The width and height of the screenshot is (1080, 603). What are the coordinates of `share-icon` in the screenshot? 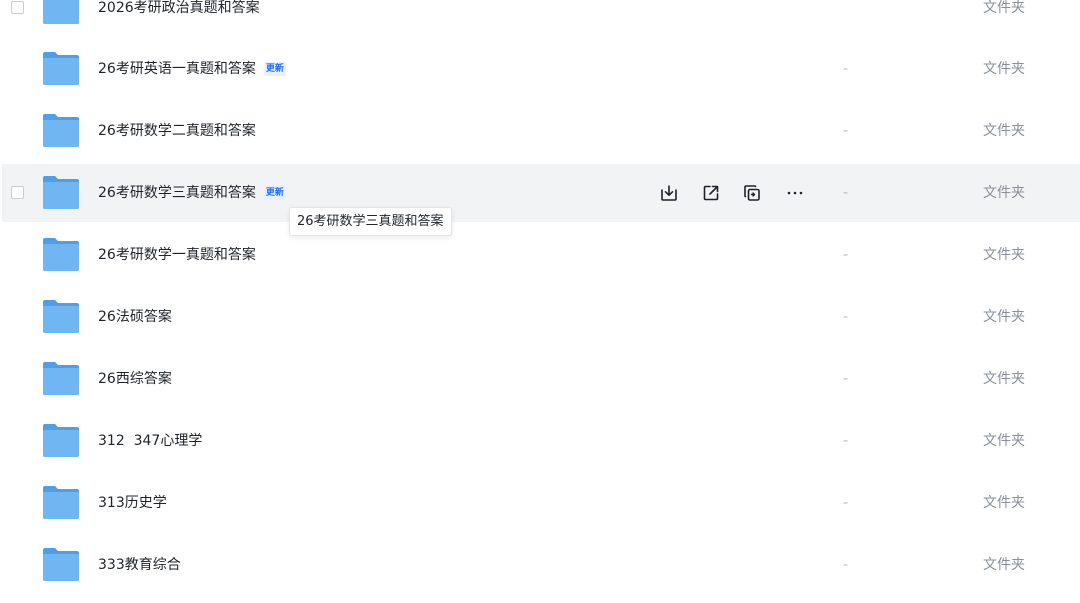 It's located at (711, 193).